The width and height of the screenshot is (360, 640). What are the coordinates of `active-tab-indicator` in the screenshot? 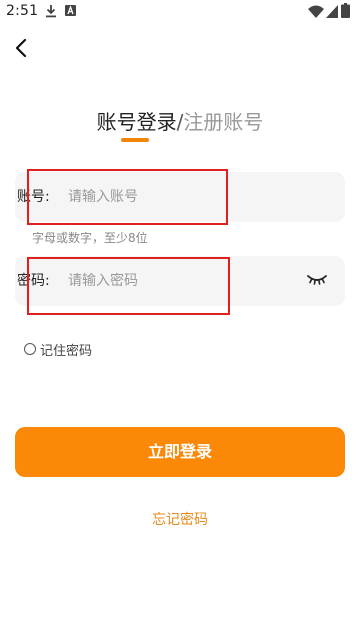 It's located at (135, 140).